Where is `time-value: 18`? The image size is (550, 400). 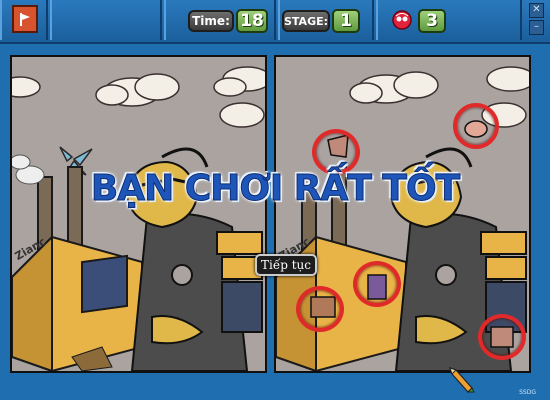
time-value: 18 is located at coordinates (252, 21).